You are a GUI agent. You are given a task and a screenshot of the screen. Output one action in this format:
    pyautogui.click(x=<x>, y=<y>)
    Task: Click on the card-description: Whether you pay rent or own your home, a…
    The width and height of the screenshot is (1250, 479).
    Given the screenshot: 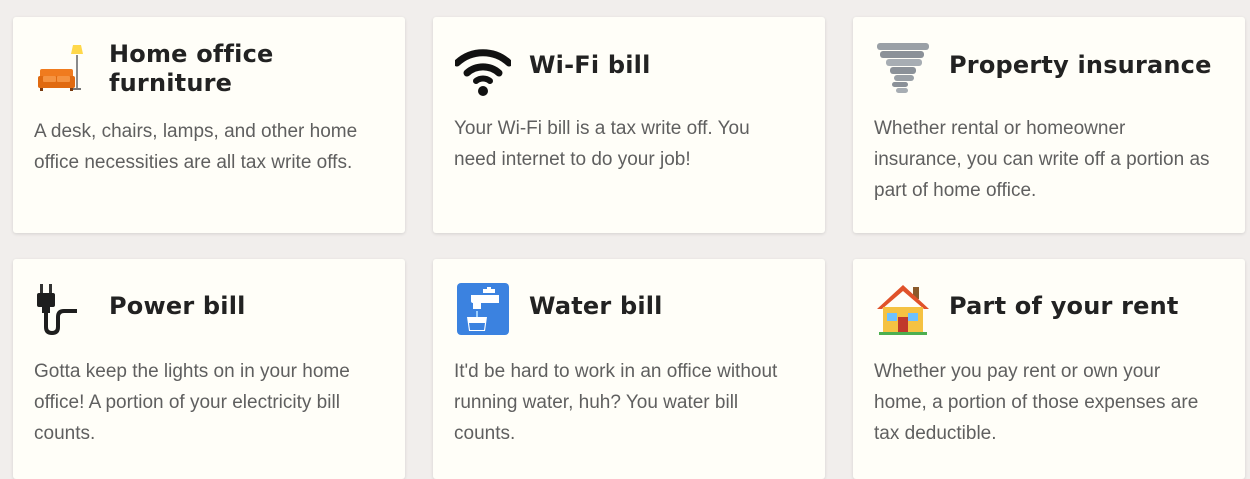 What is the action you would take?
    pyautogui.click(x=1036, y=402)
    